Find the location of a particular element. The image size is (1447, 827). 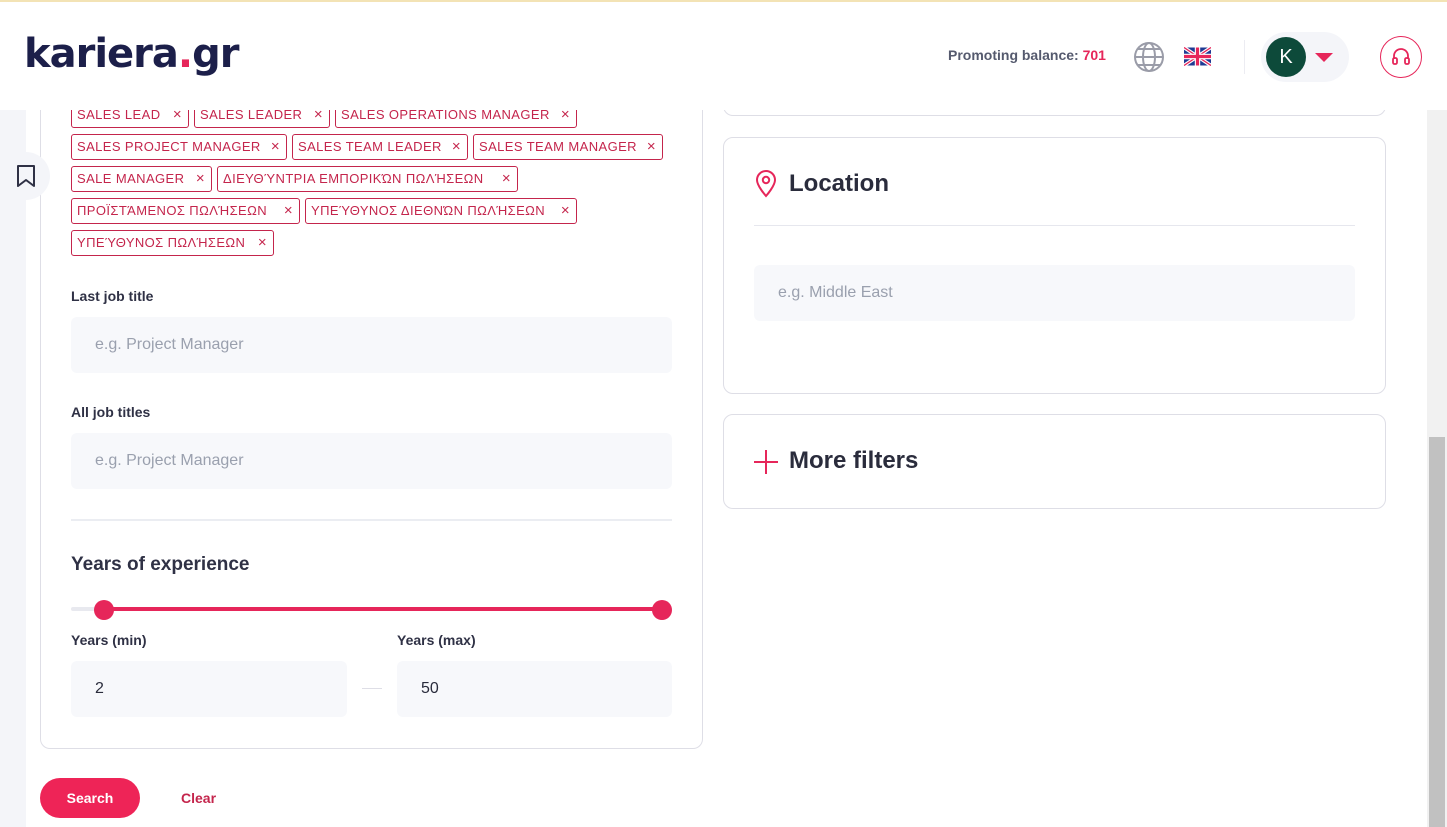

search-button: Search is located at coordinates (90, 798).